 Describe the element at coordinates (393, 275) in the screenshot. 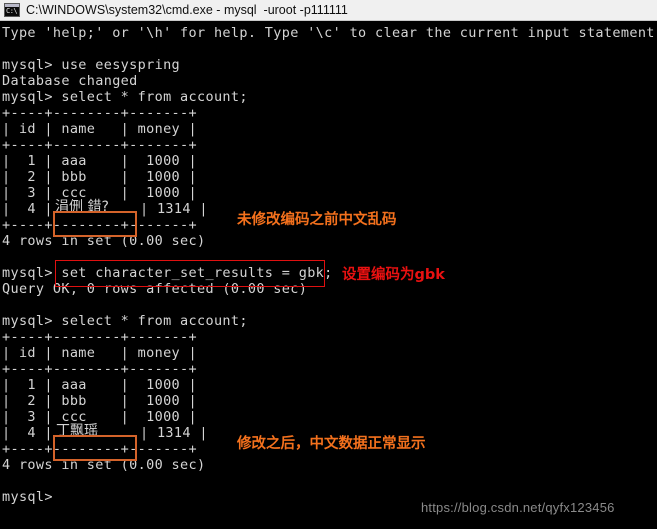

I see `annotation-set-encoding-label: 设置编码为gbk` at that location.